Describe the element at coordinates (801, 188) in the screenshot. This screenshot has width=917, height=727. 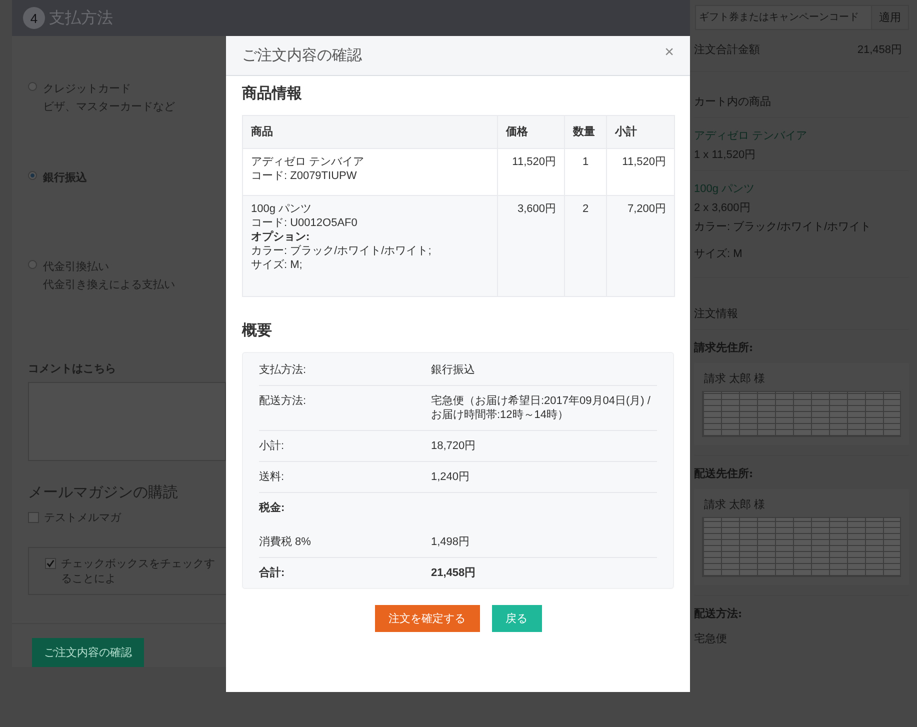
I see `product-link: 100g パンツ` at that location.